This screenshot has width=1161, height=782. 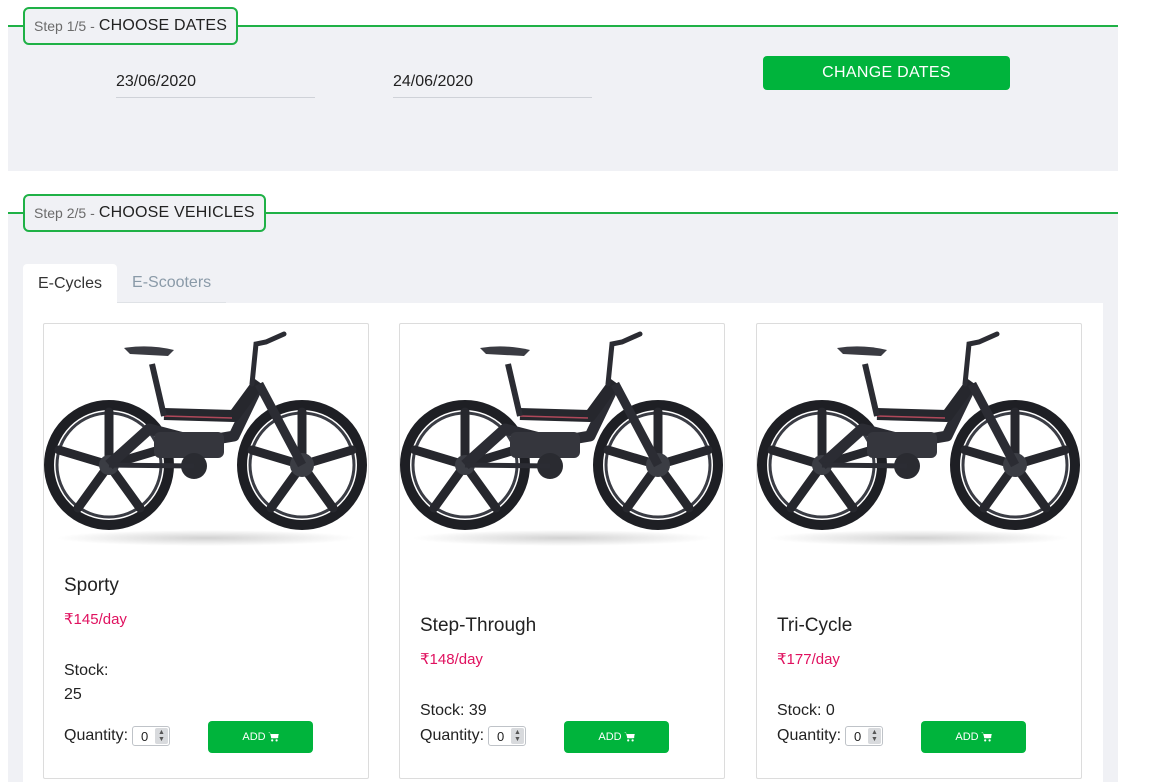 I want to click on tab-e-cycles: E-Cycles, so click(x=70, y=283).